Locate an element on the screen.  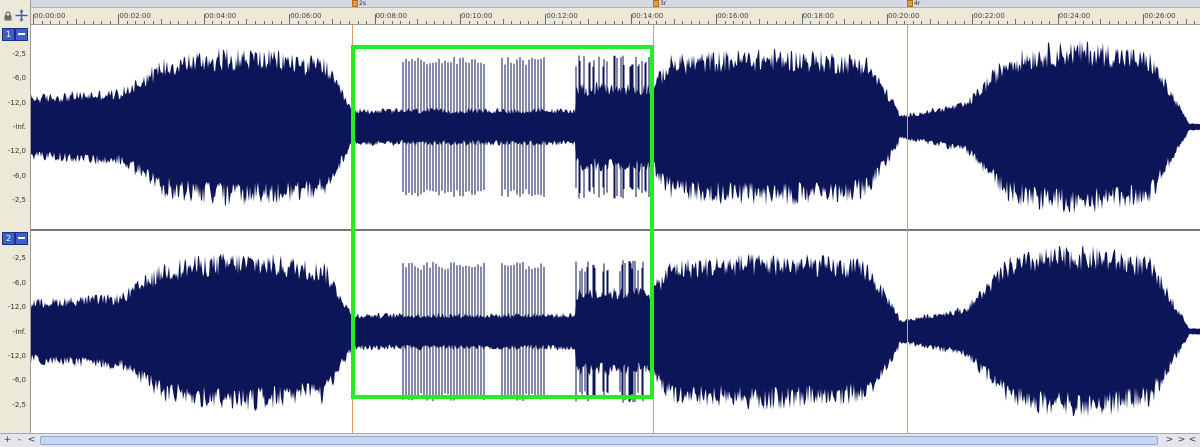
scroll-left-button: < is located at coordinates (31, 440).